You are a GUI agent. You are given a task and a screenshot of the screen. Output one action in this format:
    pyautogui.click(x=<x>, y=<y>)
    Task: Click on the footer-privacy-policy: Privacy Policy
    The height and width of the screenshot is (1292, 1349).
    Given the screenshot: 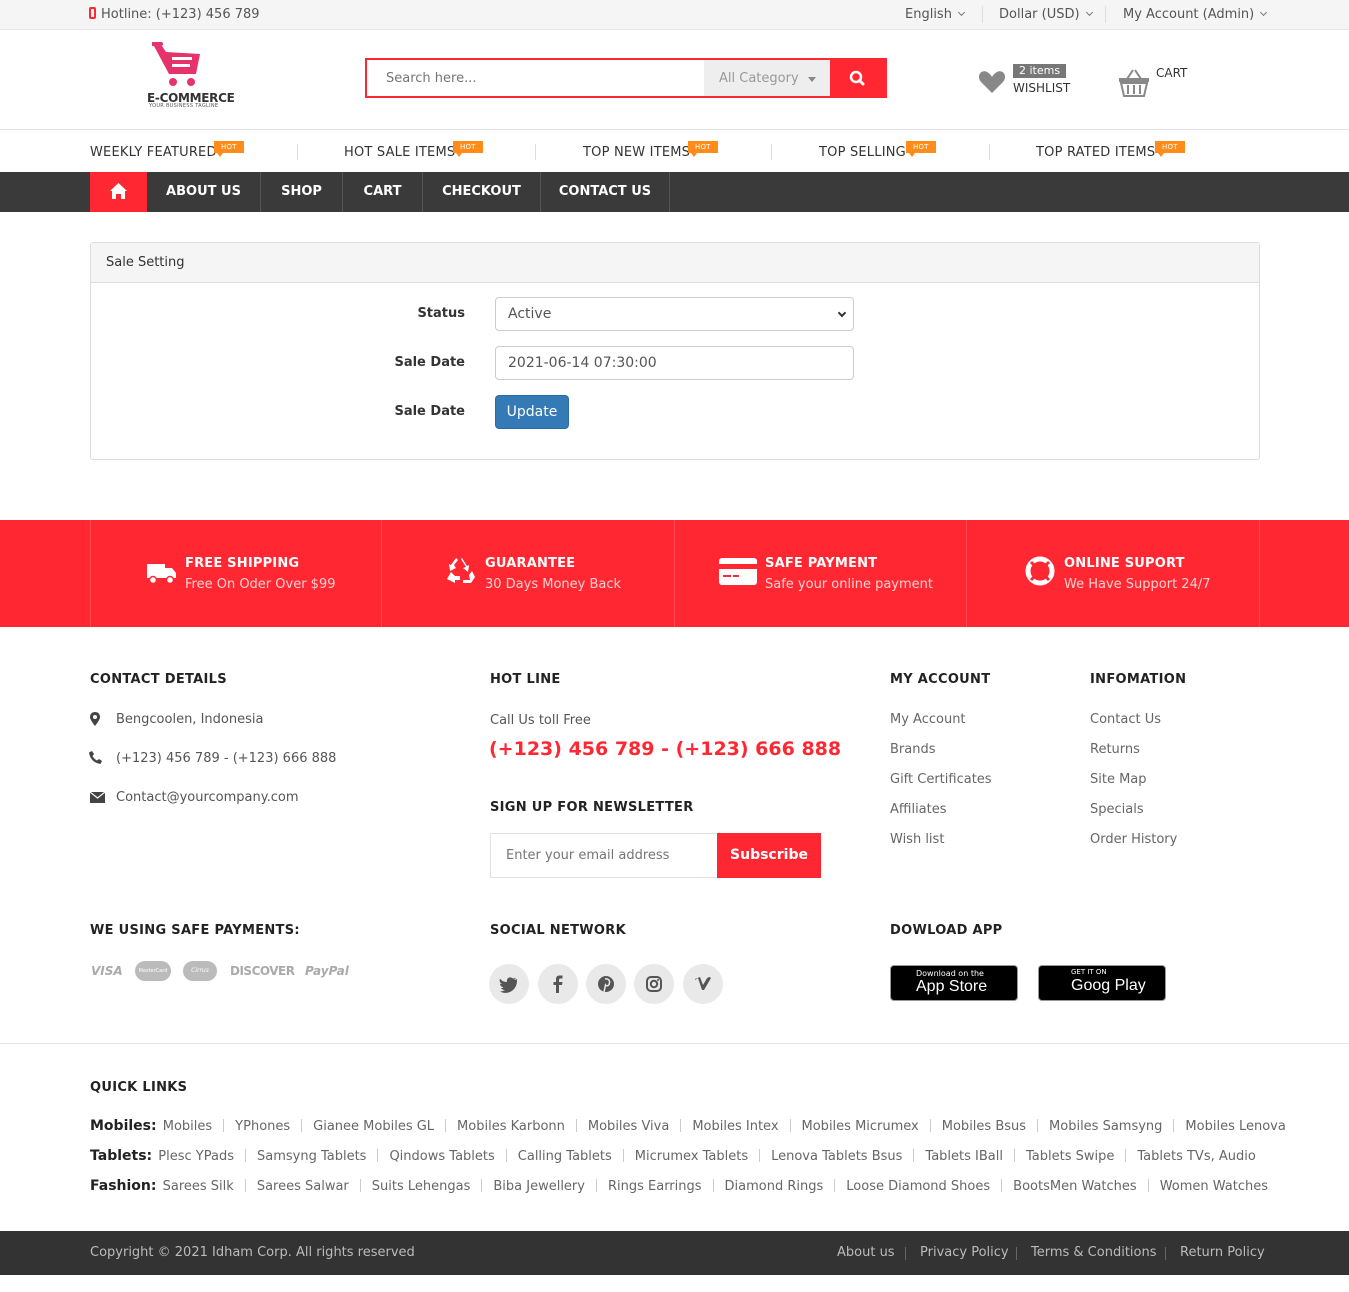 What is the action you would take?
    pyautogui.click(x=964, y=1252)
    